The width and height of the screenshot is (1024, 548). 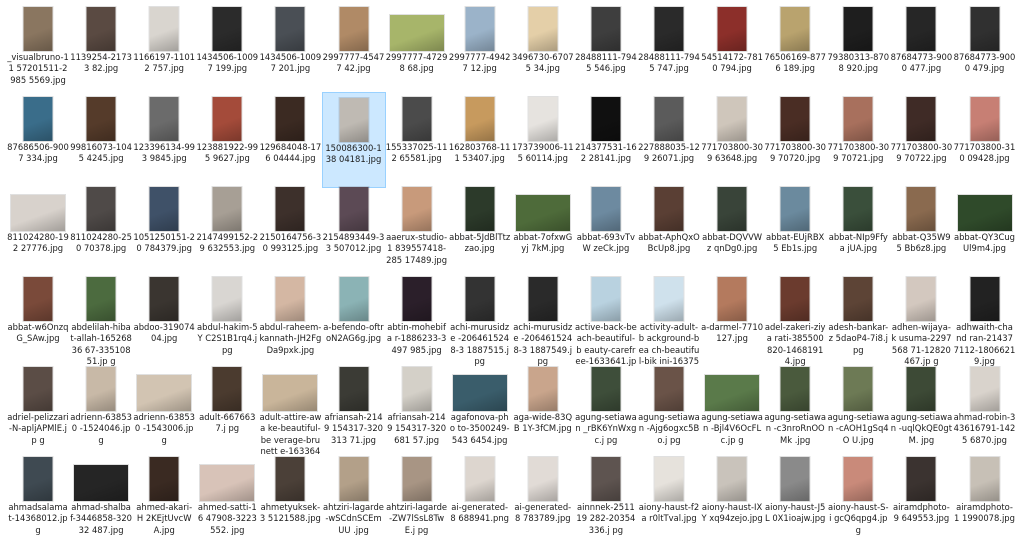 I want to click on file-item: agung-setiawan -cAOH1gSq4O U.jpg, so click(x=858, y=410).